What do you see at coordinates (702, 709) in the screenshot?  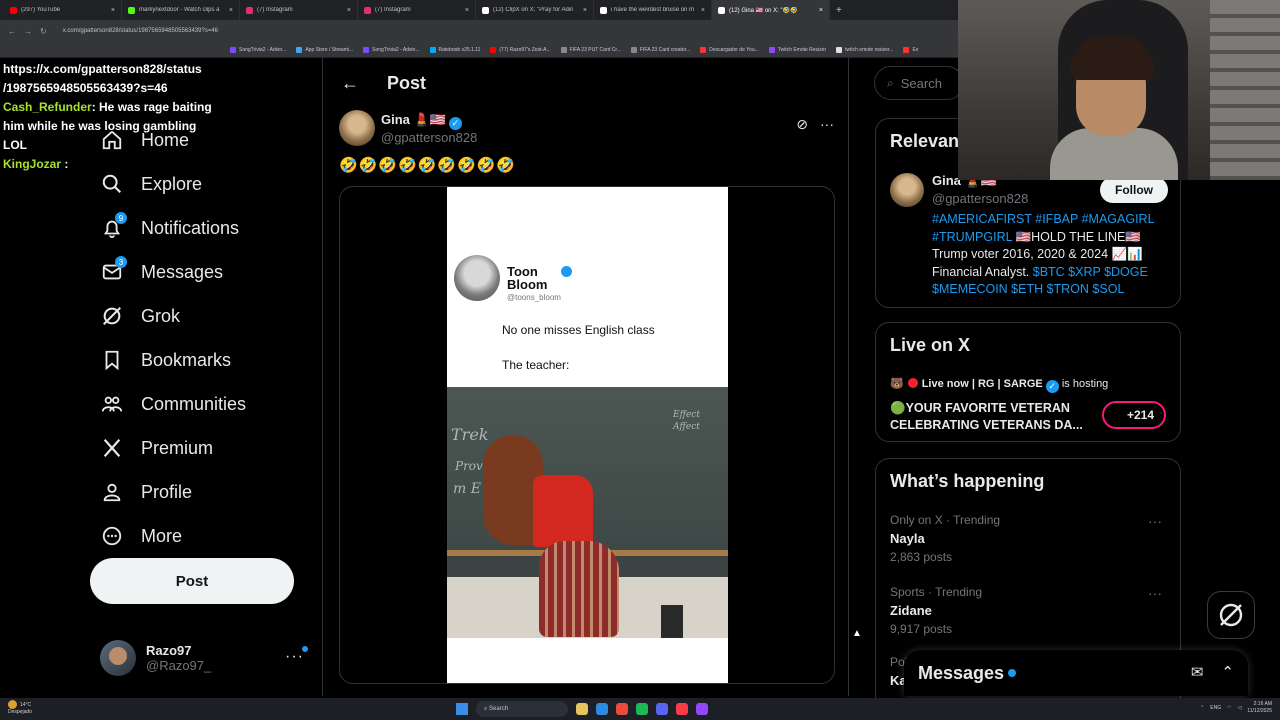 I see `app-icon` at bounding box center [702, 709].